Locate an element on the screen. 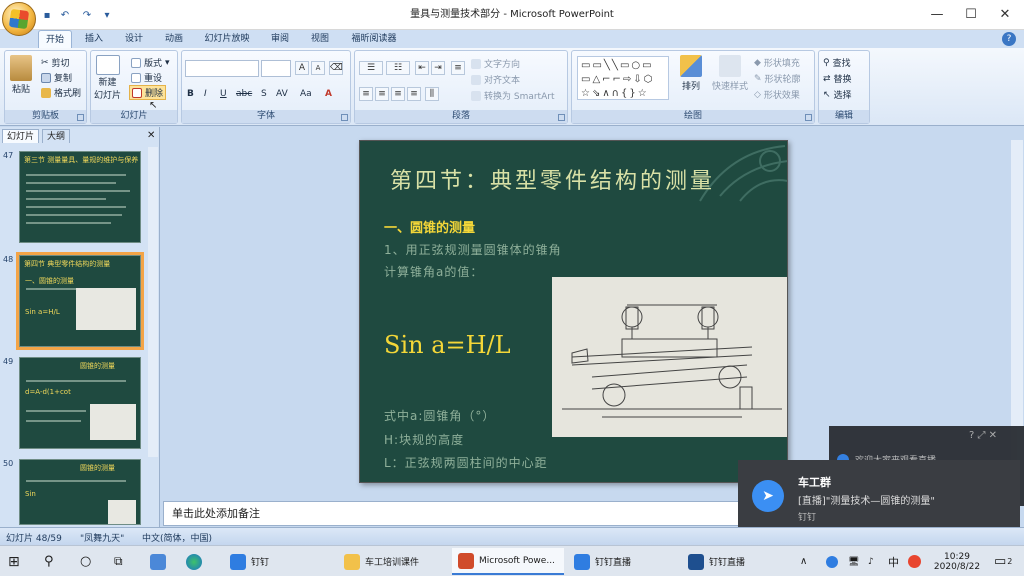 Image resolution: width=1024 pixels, height=576 pixels. save-icon: ▪ is located at coordinates (47, 15).